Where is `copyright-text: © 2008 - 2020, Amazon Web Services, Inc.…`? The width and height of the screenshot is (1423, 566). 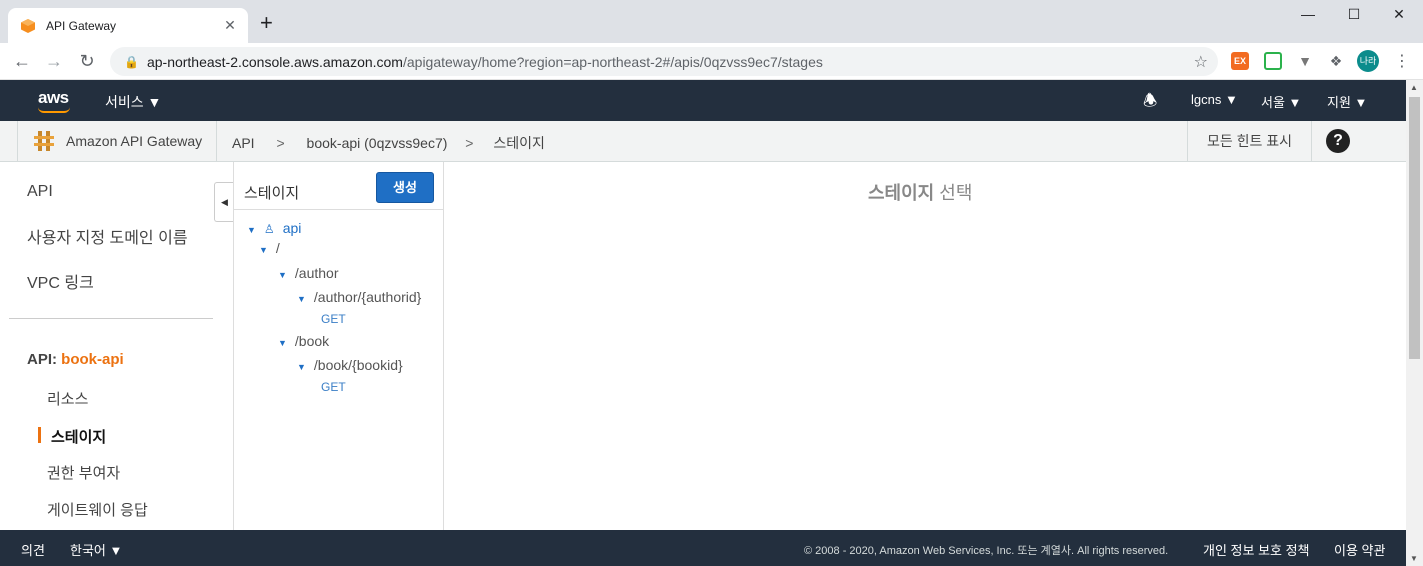
copyright-text: © 2008 - 2020, Amazon Web Services, Inc.… is located at coordinates (986, 551).